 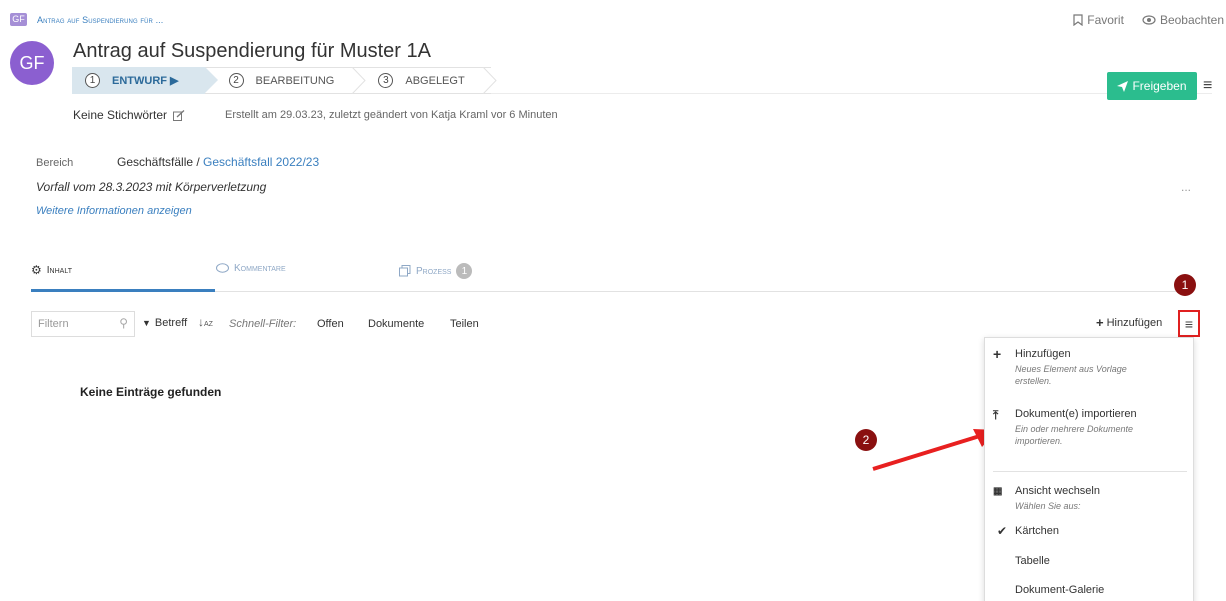 I want to click on keywords: Keine Stichwörter, so click(x=129, y=115).